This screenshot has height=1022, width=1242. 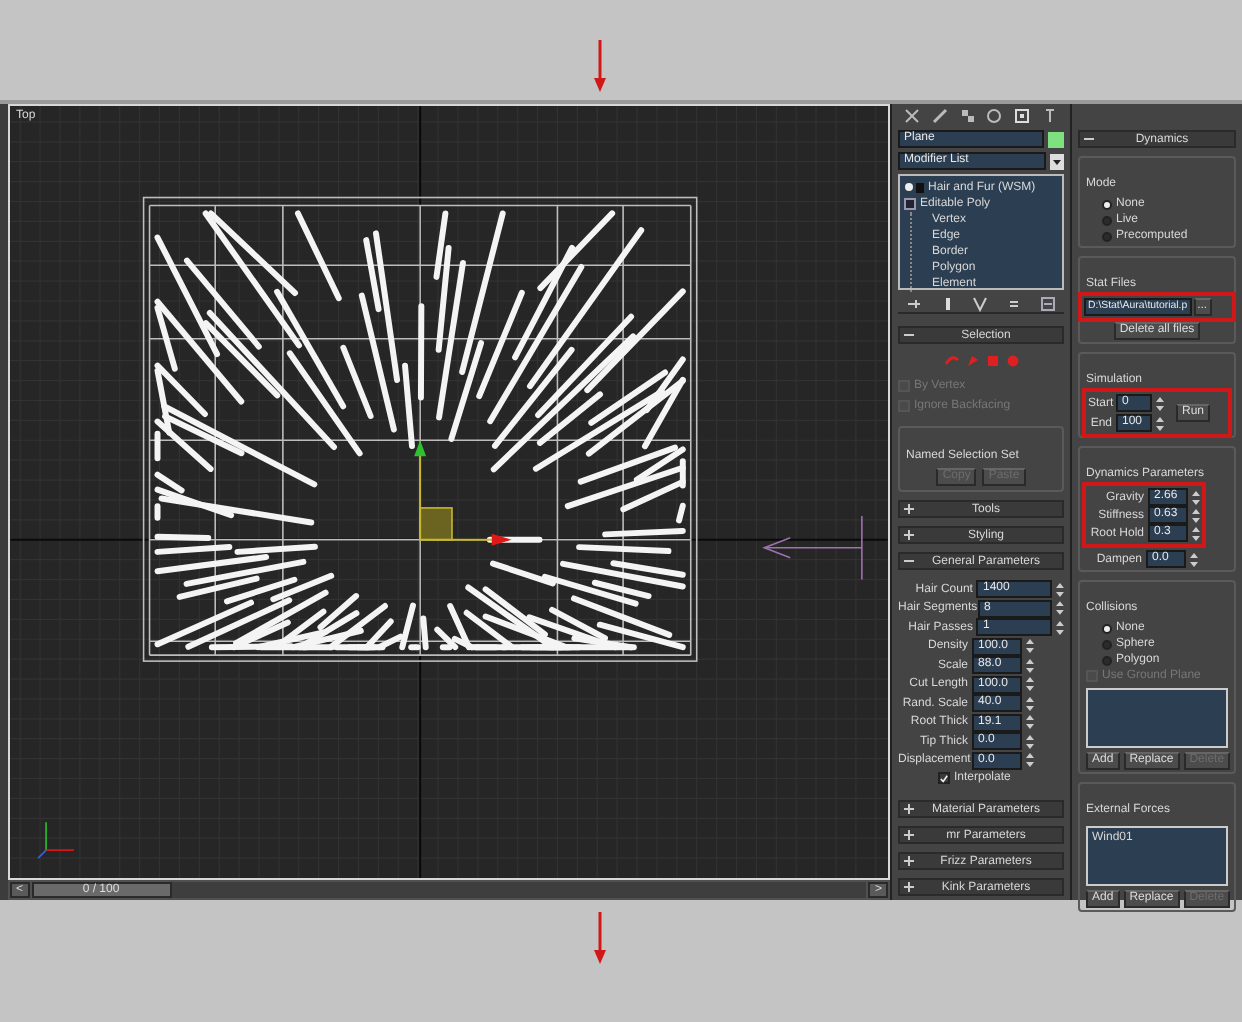 I want to click on axis-tripod-icon, so click(x=56, y=840).